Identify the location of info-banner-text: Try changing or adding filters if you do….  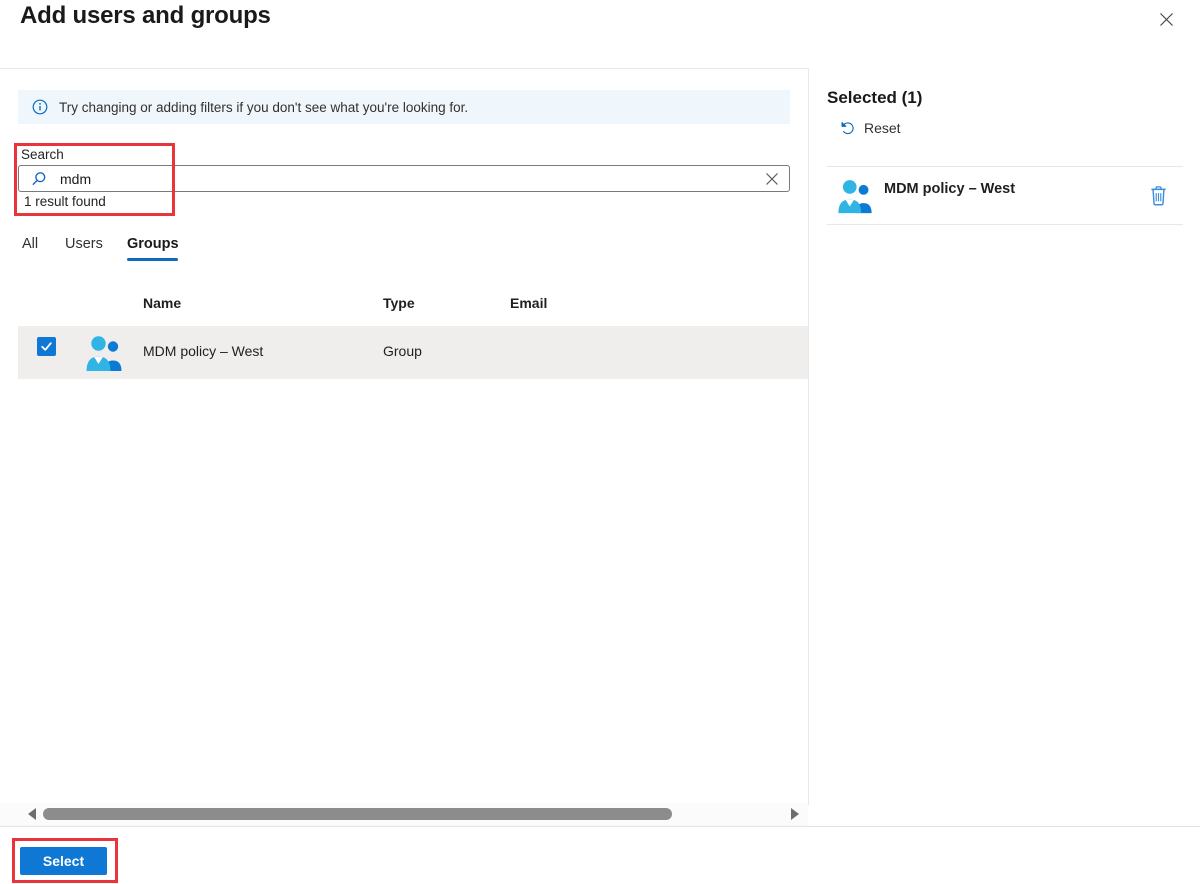
(264, 107).